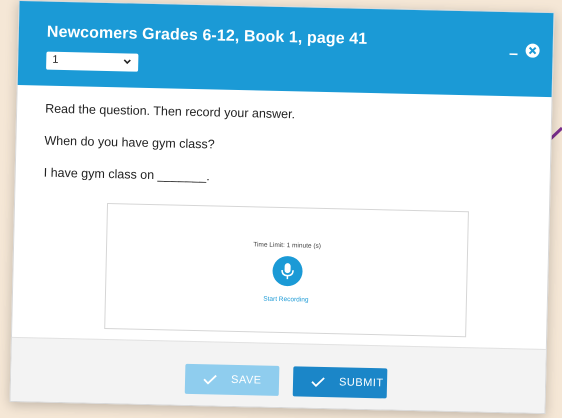  What do you see at coordinates (513, 51) in the screenshot?
I see `minimize-icon` at bounding box center [513, 51].